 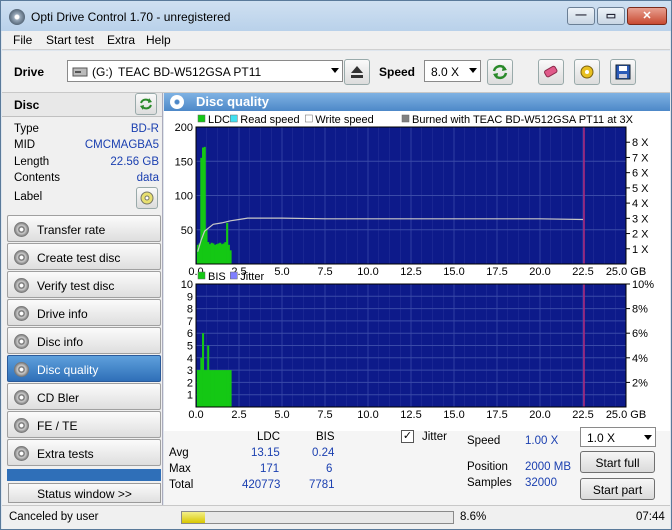 I want to click on save-button, so click(x=623, y=72).